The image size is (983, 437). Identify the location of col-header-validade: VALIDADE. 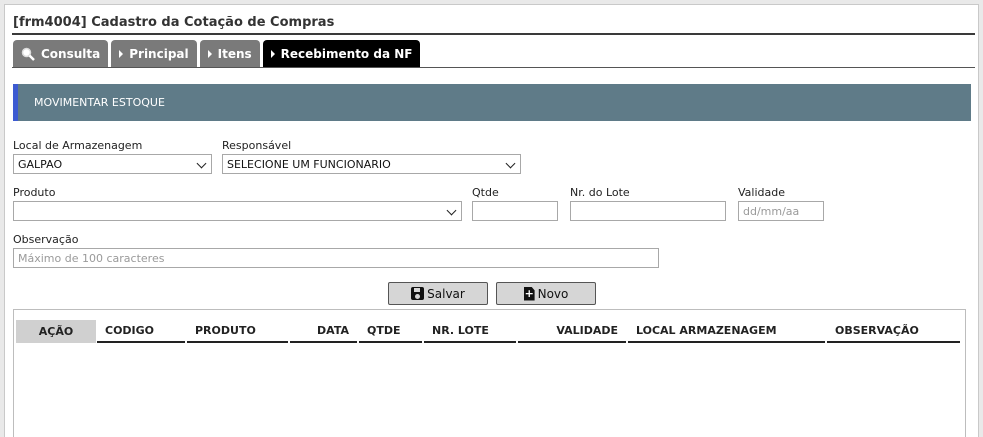
(572, 331).